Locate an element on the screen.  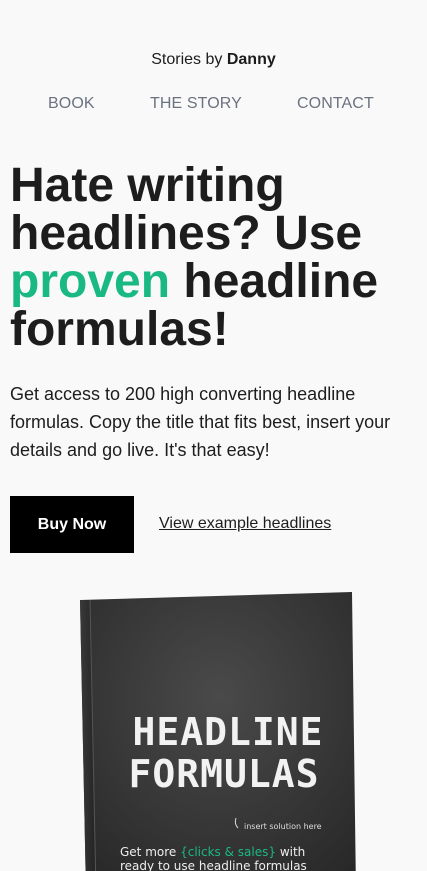
buy-now-button: Buy Now is located at coordinates (72, 524).